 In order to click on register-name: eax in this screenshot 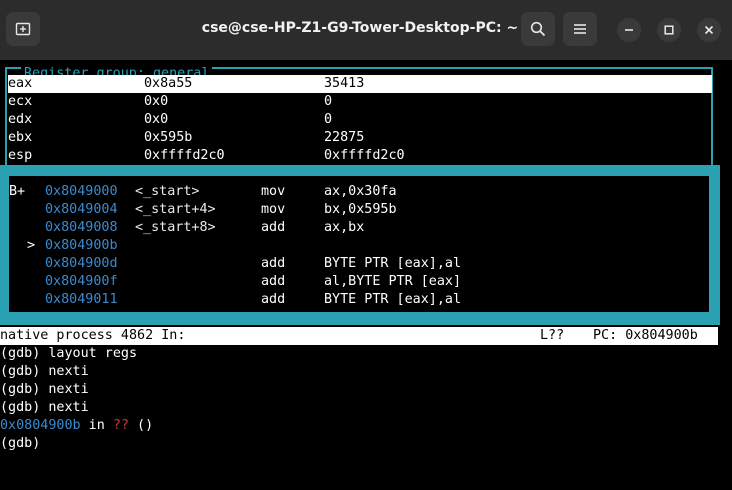, I will do `click(20, 83)`.